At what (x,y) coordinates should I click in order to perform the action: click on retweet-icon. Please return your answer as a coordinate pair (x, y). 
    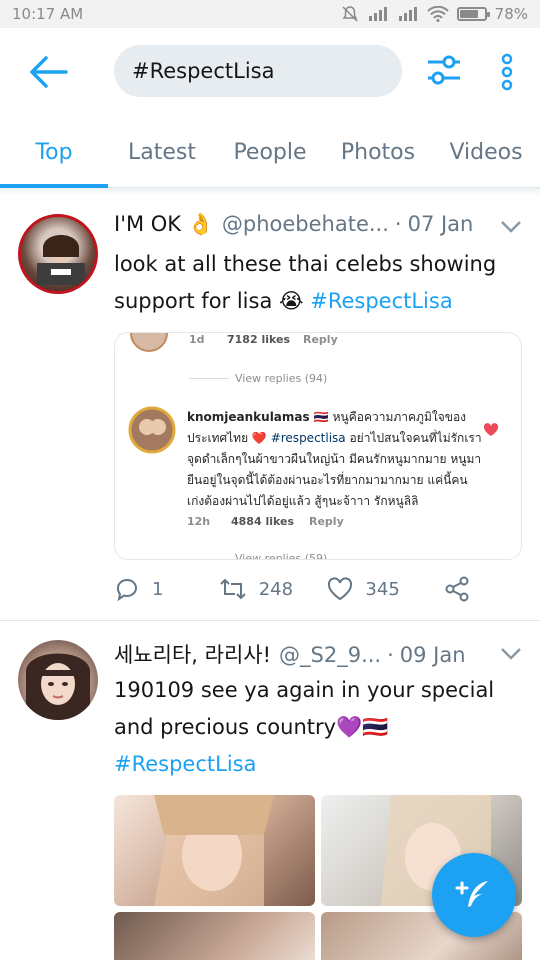
    Looking at the image, I should click on (233, 589).